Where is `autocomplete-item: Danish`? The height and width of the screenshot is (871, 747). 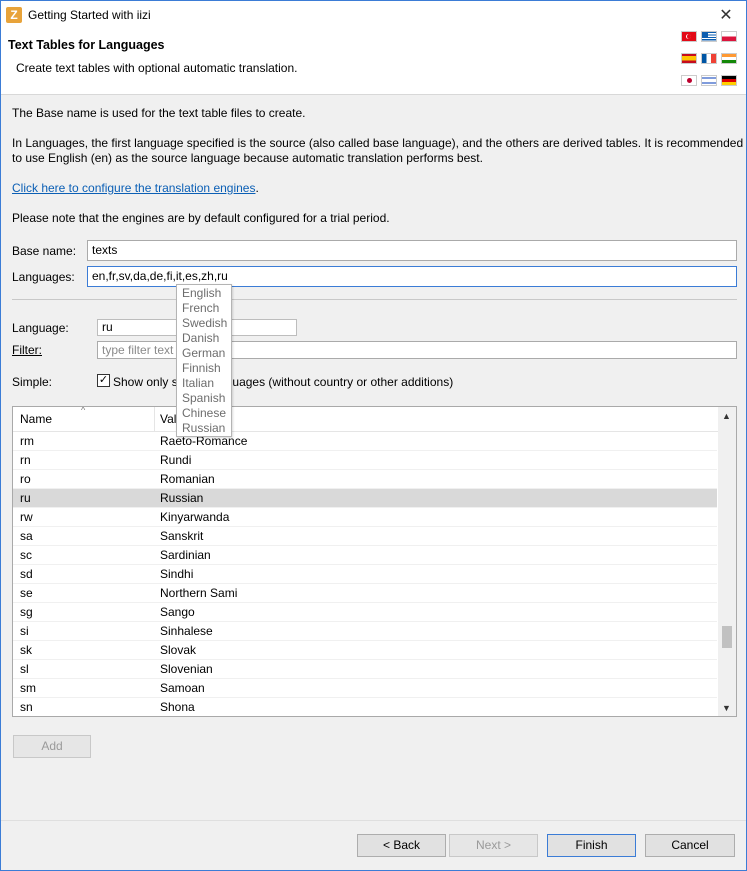 autocomplete-item: Danish is located at coordinates (204, 338).